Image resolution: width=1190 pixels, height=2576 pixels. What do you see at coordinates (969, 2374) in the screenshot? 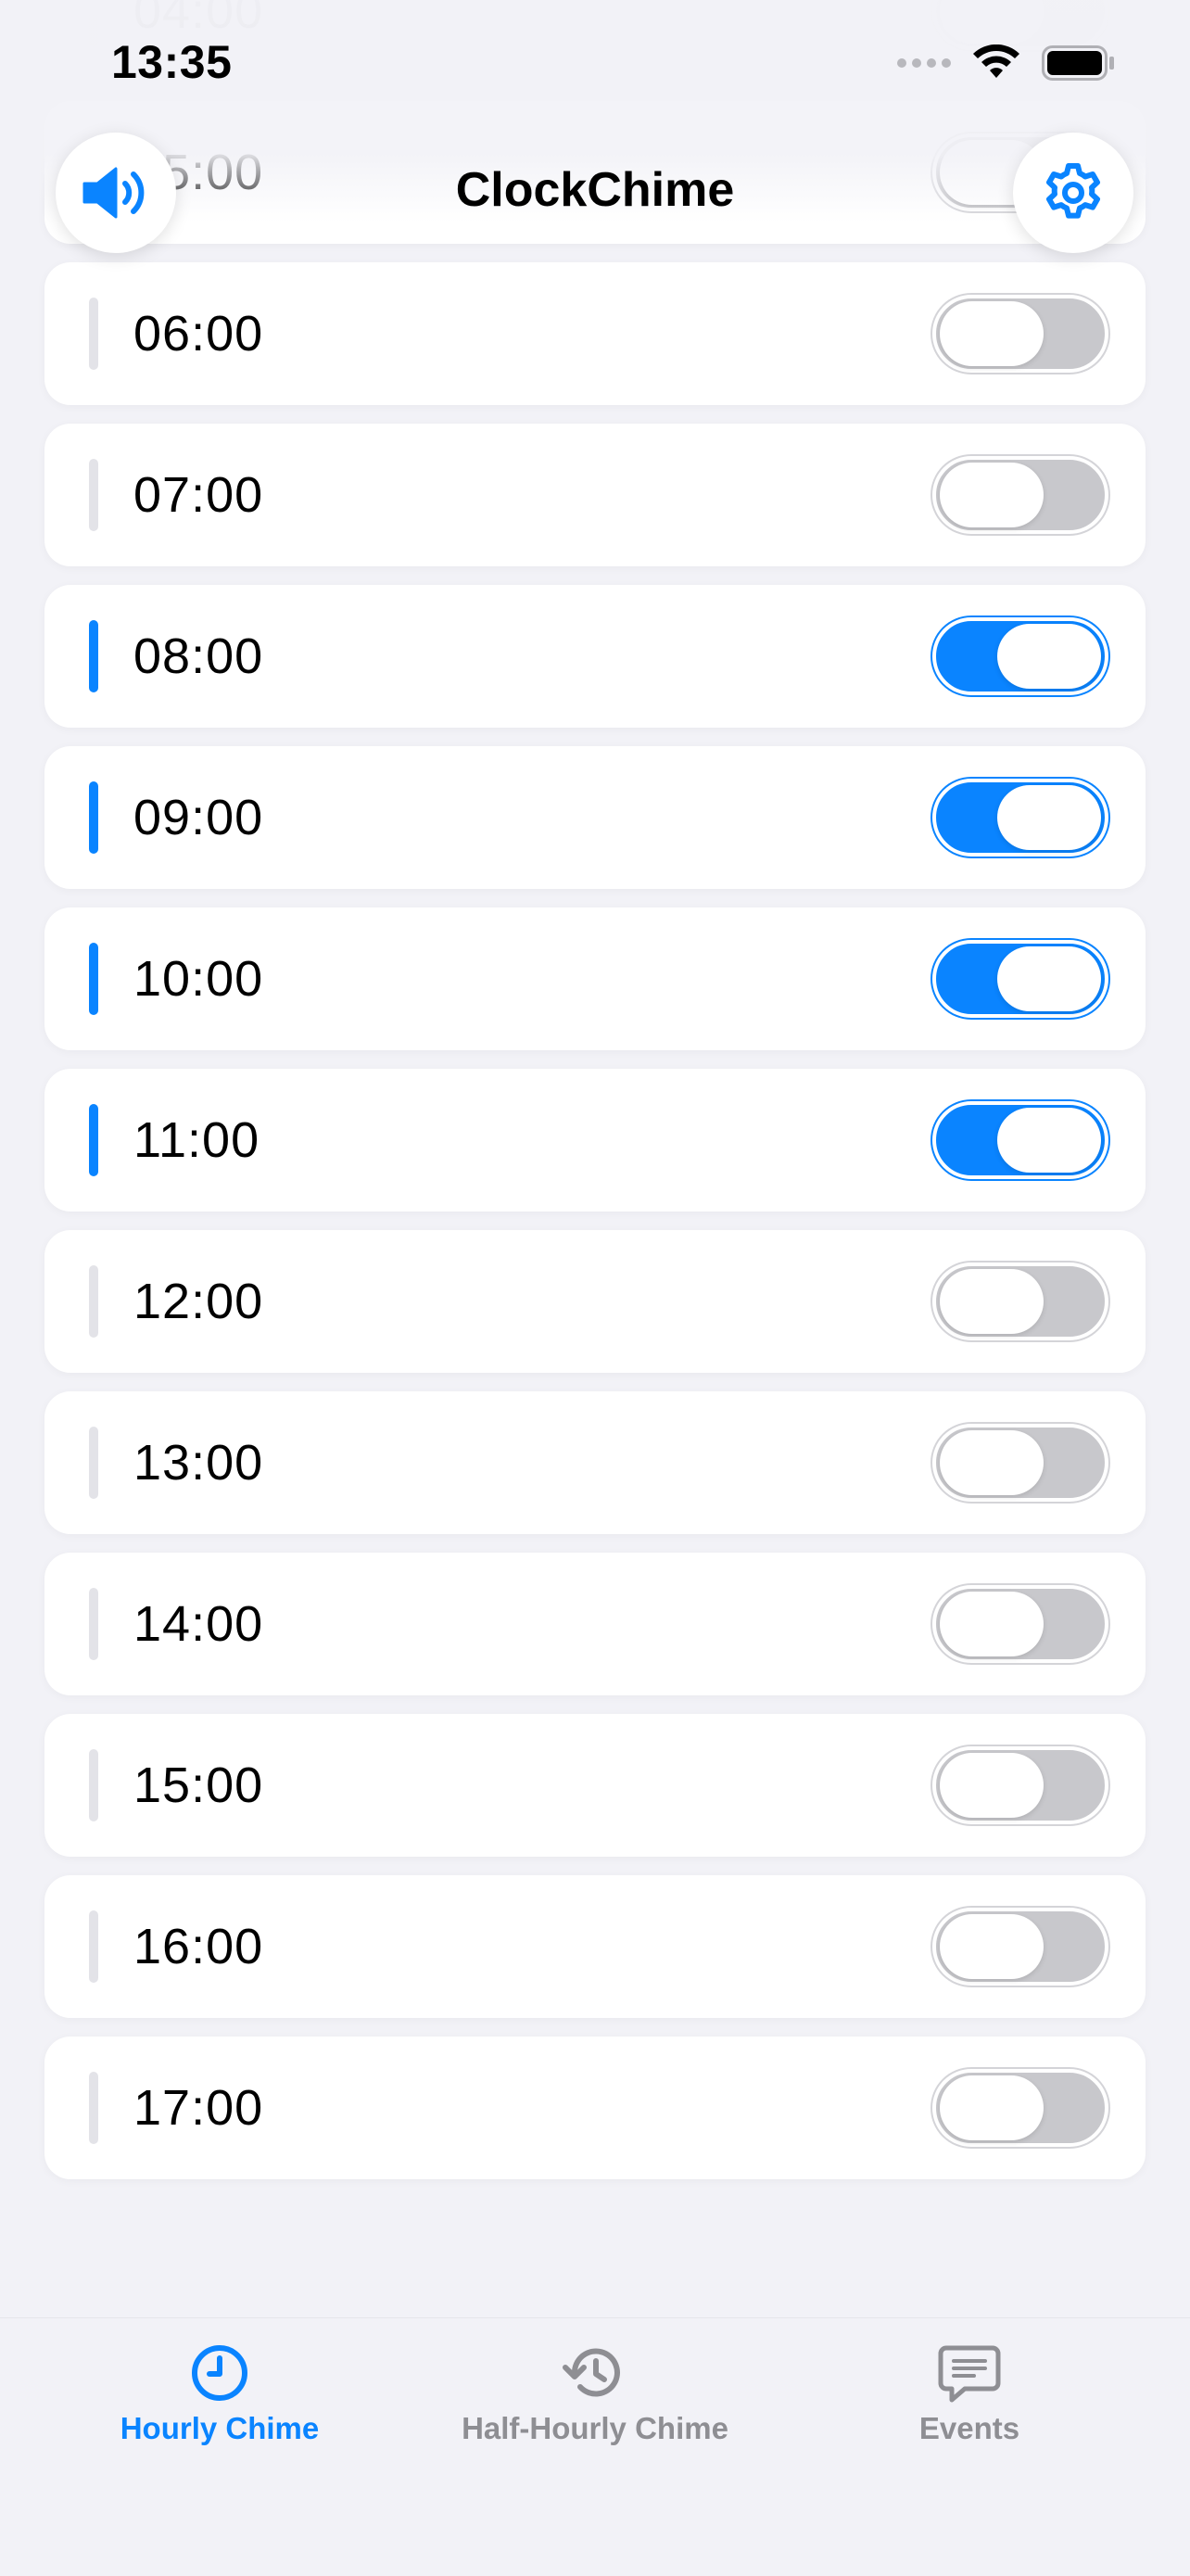
I see `message-bubble-icon` at bounding box center [969, 2374].